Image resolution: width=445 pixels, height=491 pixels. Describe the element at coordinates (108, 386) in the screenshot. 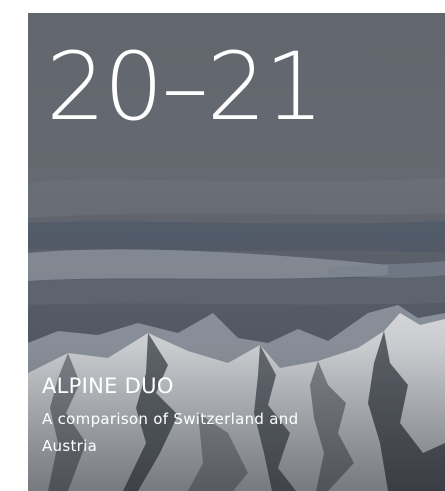

I see `caption-title: ALPINE DUO` at that location.